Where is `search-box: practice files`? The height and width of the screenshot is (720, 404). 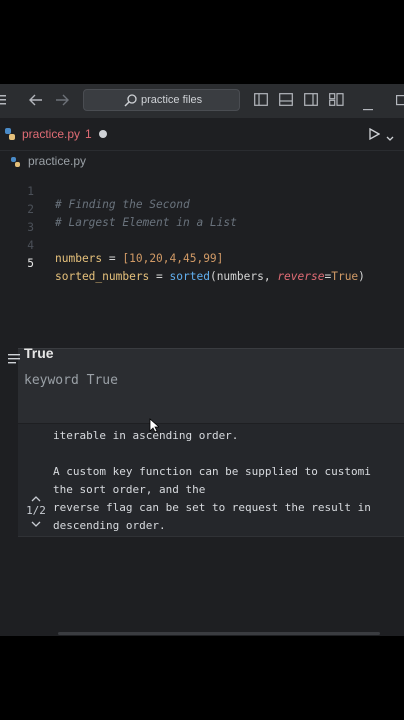 search-box: practice files is located at coordinates (161, 100).